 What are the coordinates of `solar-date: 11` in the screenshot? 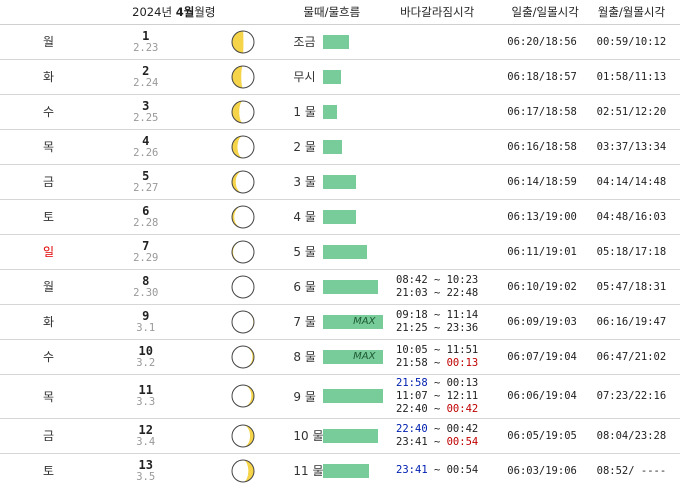 It's located at (145, 390).